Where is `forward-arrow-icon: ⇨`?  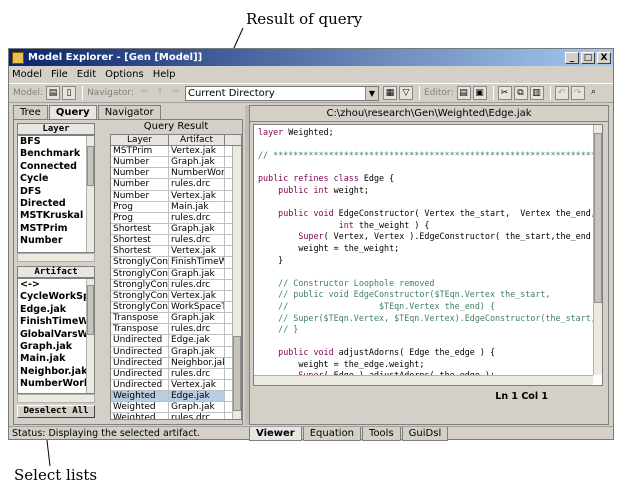
forward-arrow-icon: ⇨ is located at coordinates (176, 93).